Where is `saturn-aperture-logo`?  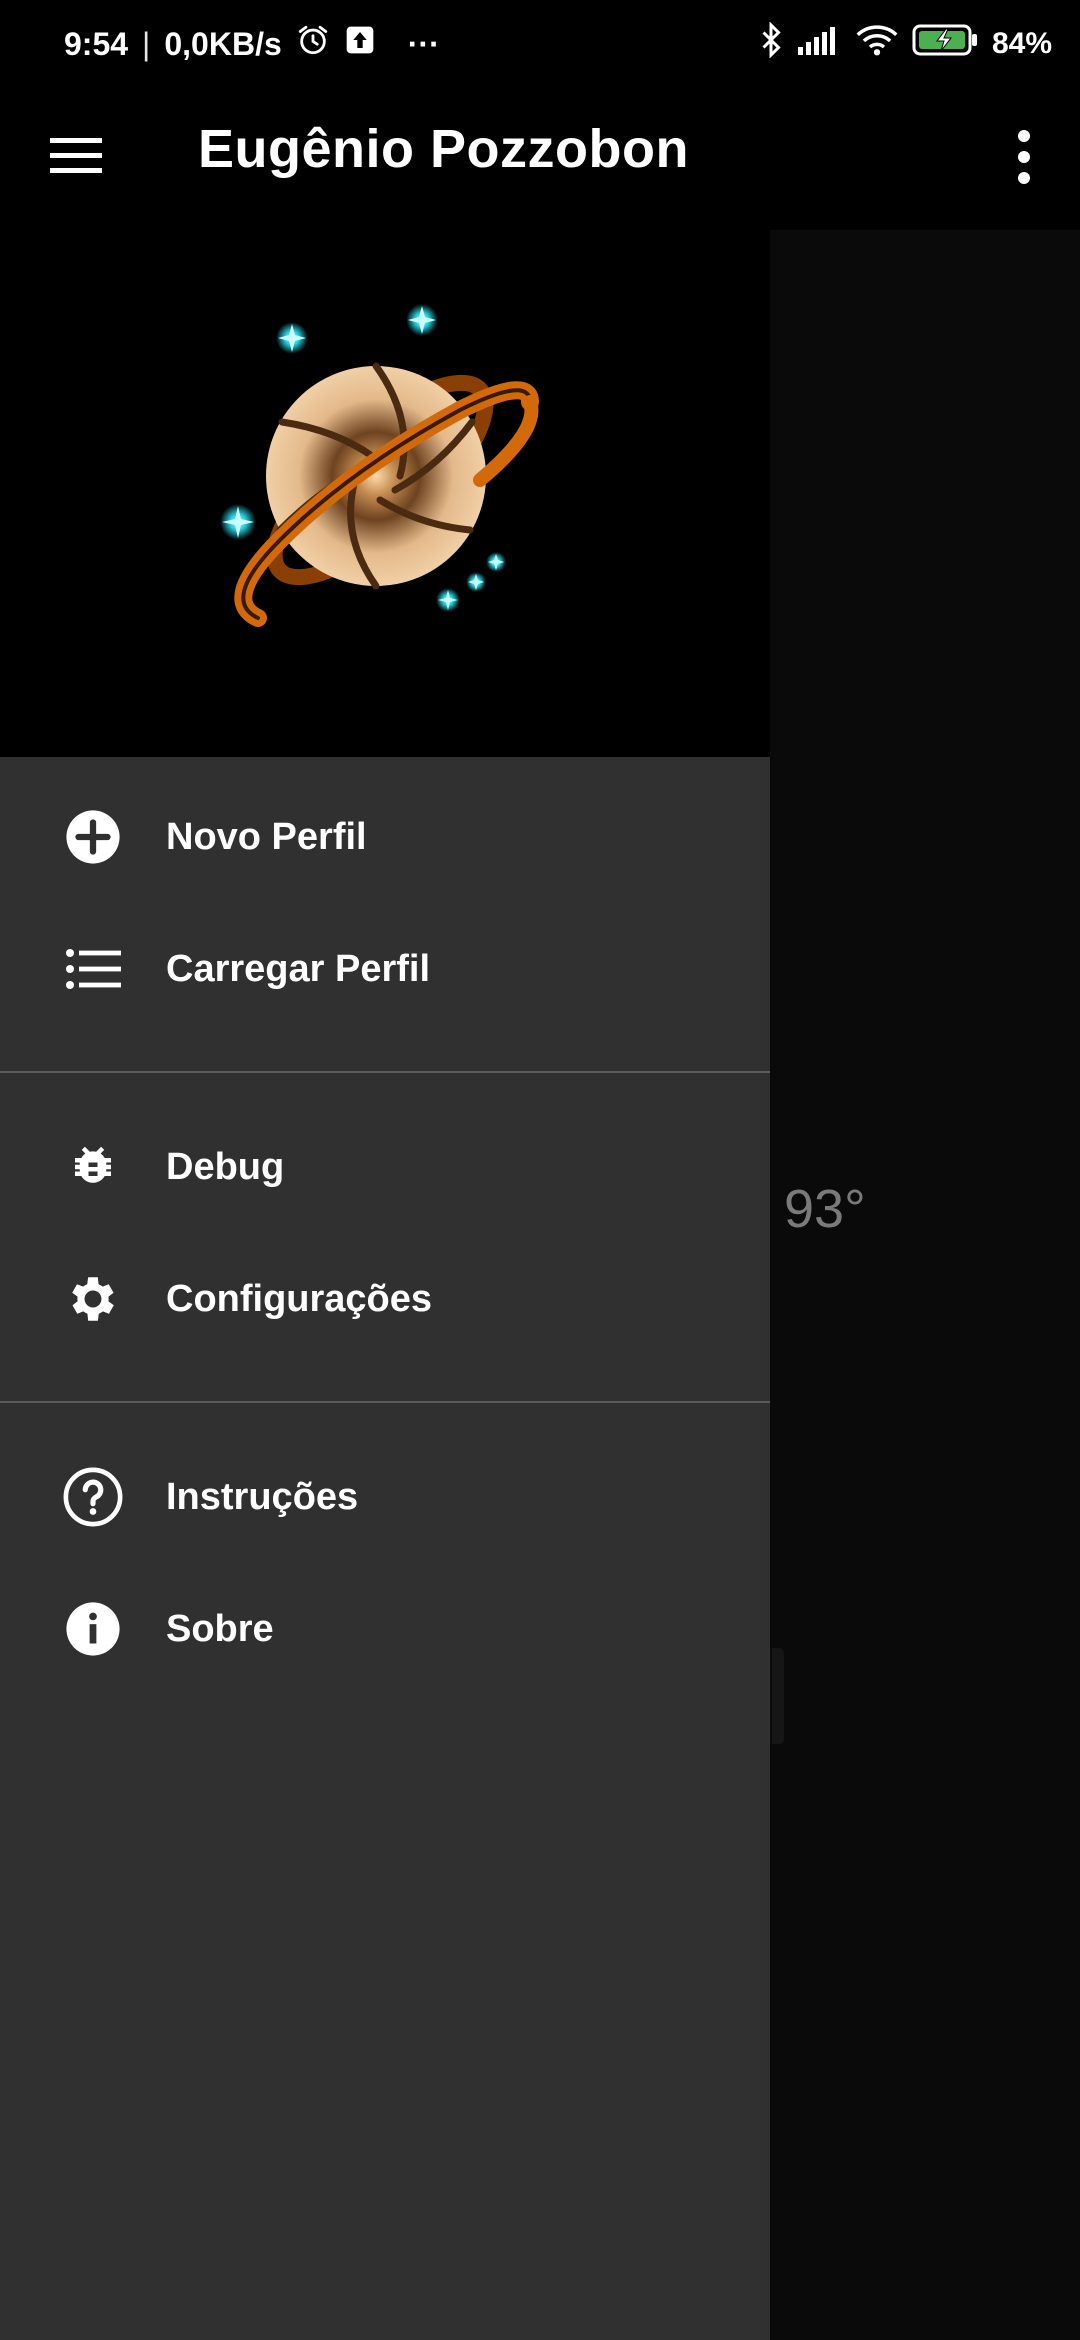 saturn-aperture-logo is located at coordinates (379, 465).